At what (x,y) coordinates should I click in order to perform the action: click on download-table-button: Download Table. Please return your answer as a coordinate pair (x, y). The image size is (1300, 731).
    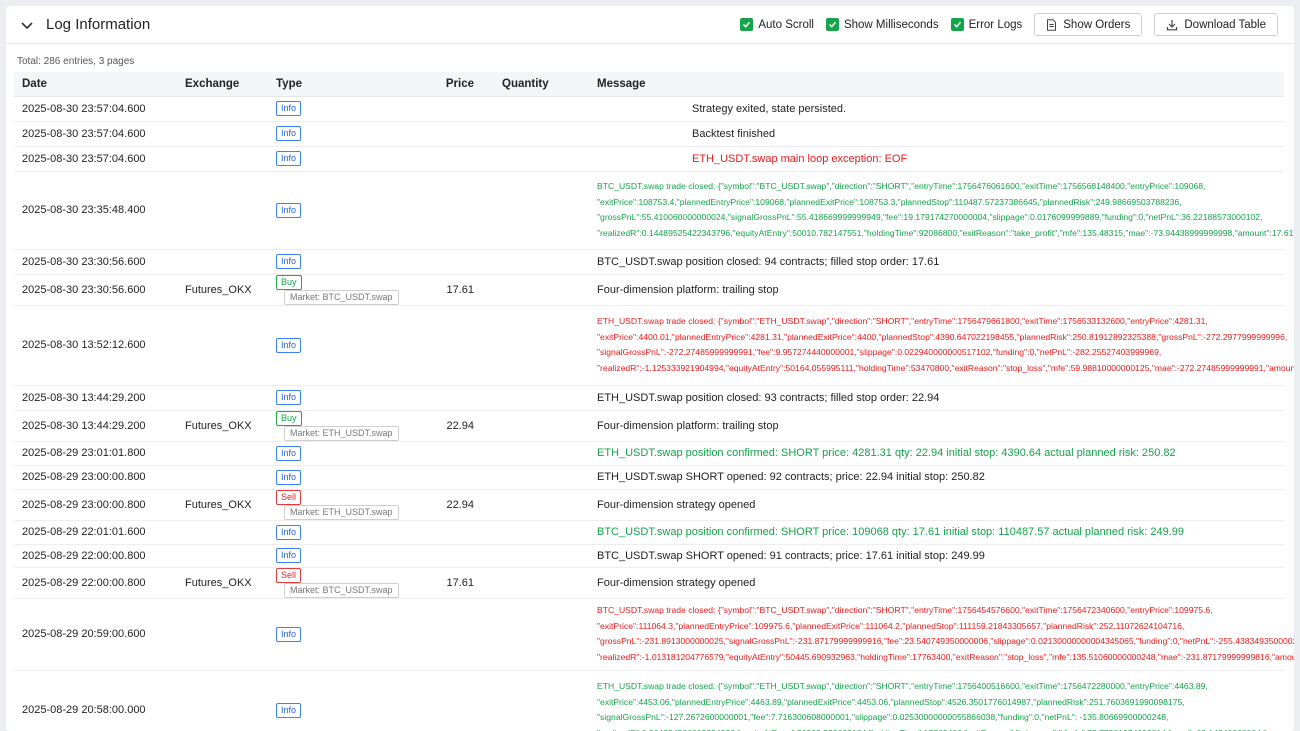
    Looking at the image, I should click on (1216, 24).